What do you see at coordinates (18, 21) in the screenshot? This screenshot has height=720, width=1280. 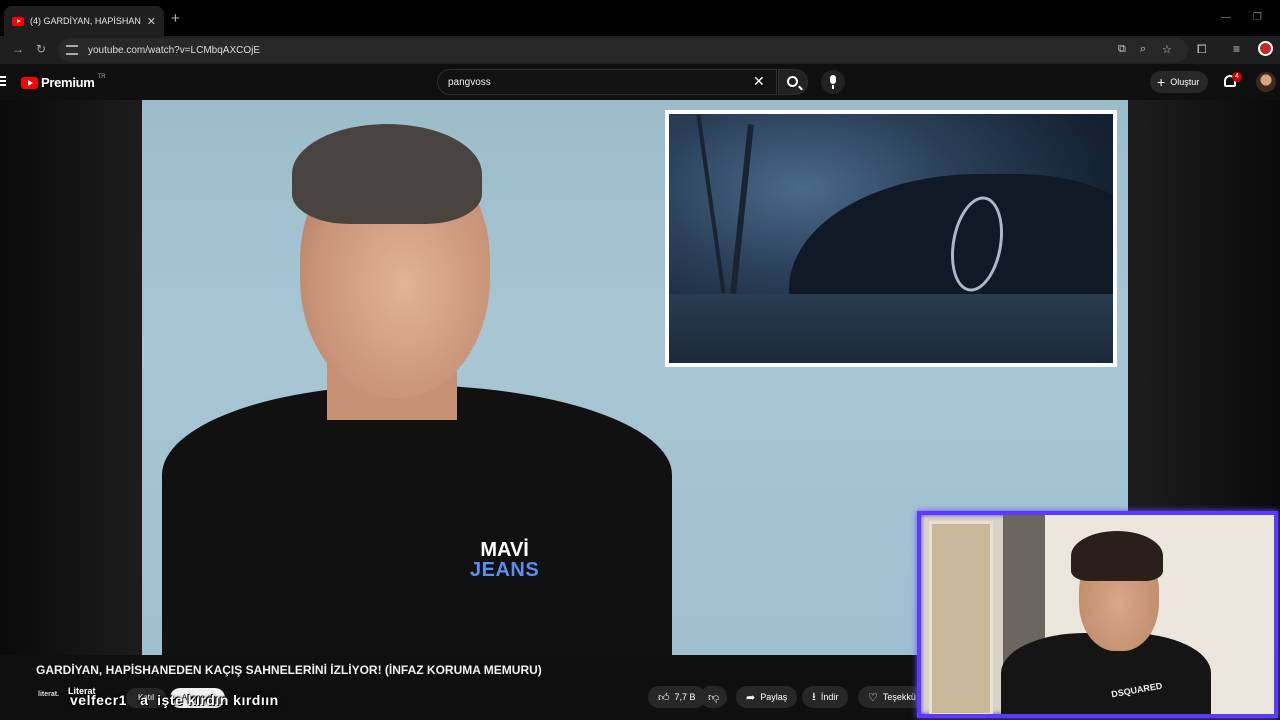 I see `youtube-favicon-icon` at bounding box center [18, 21].